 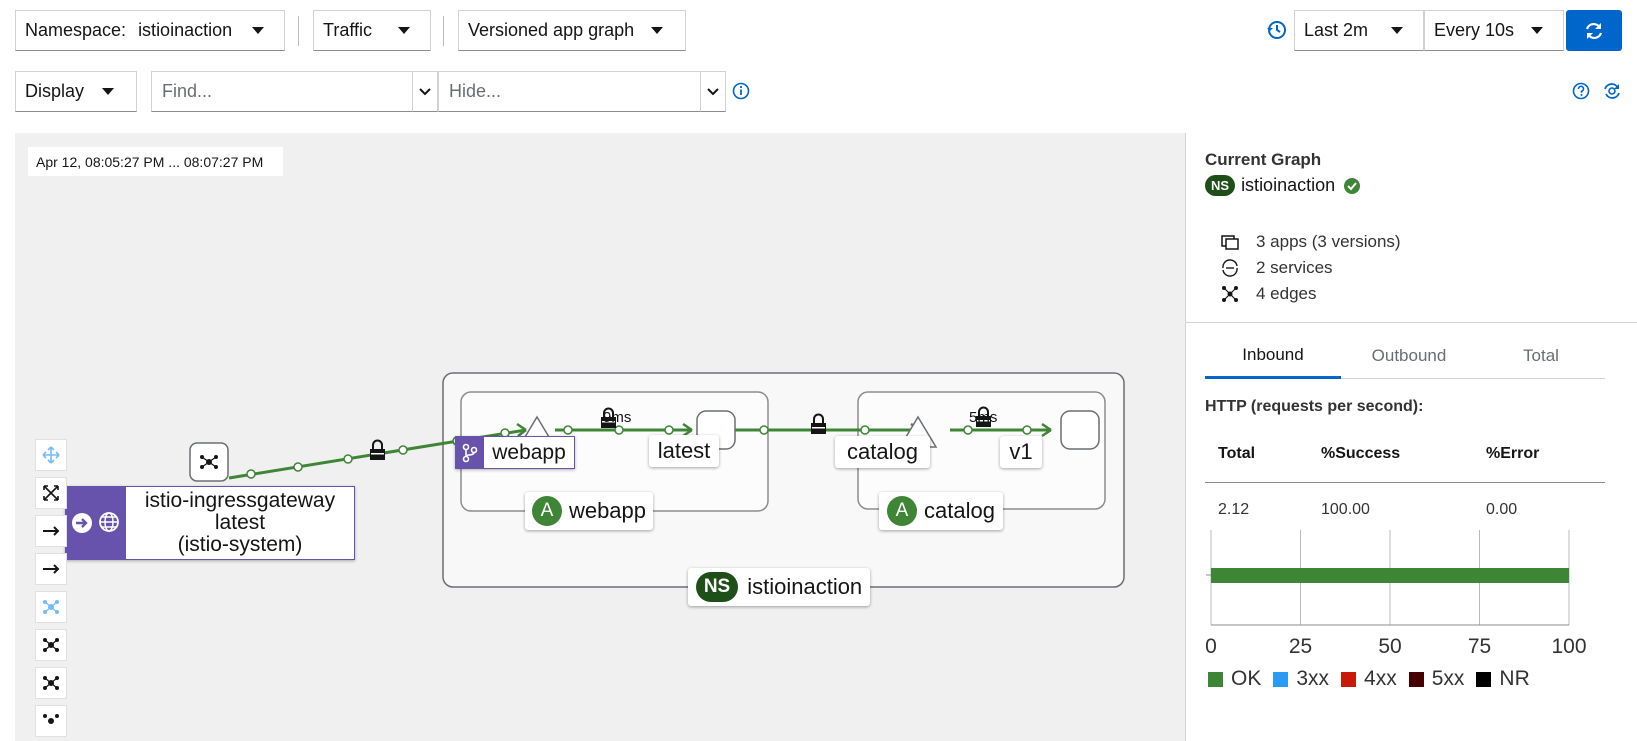 I want to click on legend-label: OK, so click(x=1246, y=678).